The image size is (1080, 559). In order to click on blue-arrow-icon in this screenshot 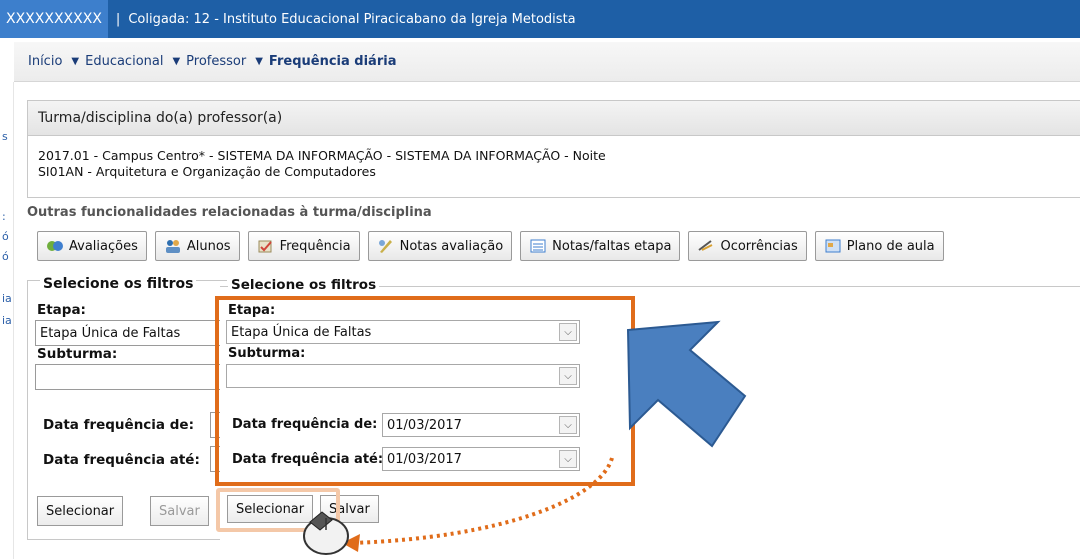, I will do `click(686, 384)`.